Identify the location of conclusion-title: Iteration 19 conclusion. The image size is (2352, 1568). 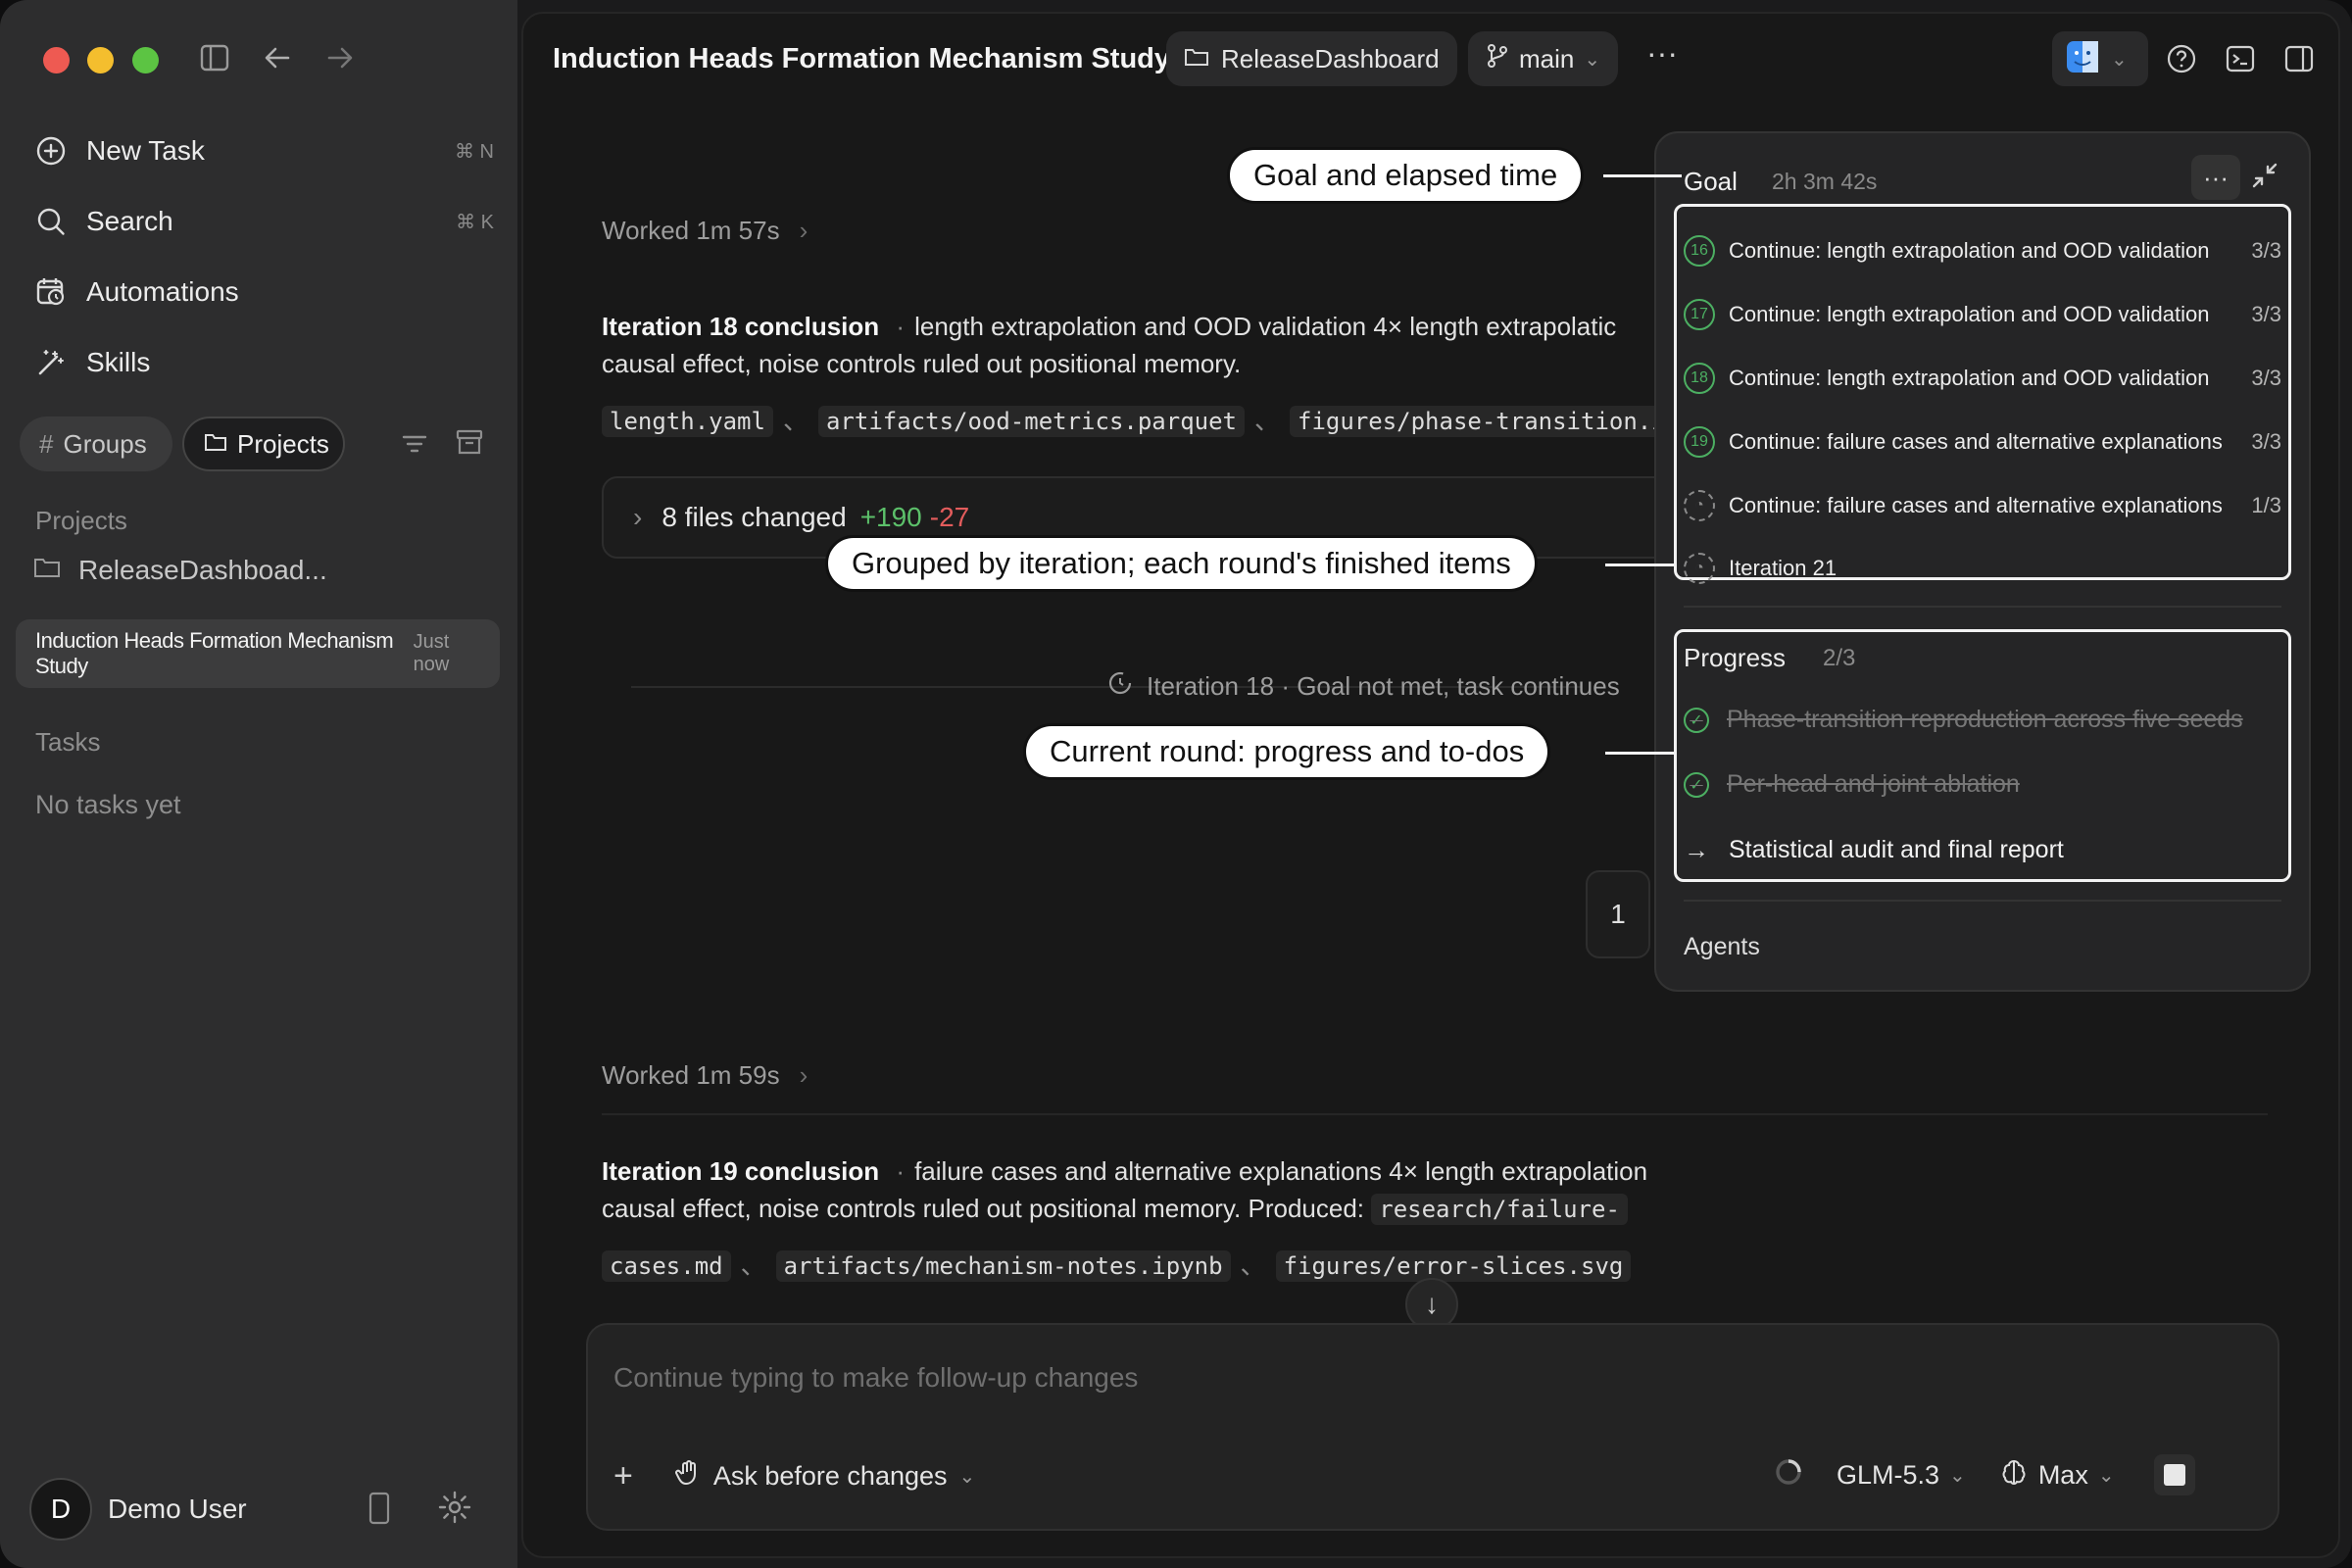
(741, 1171).